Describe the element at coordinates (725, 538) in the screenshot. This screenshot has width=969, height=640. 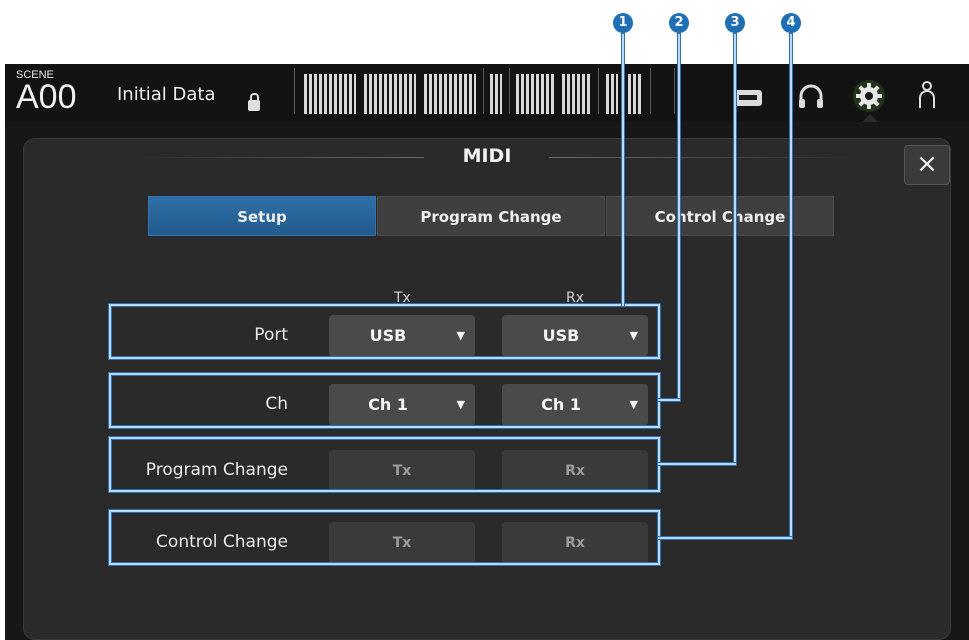
I see `leader-line-4-h` at that location.